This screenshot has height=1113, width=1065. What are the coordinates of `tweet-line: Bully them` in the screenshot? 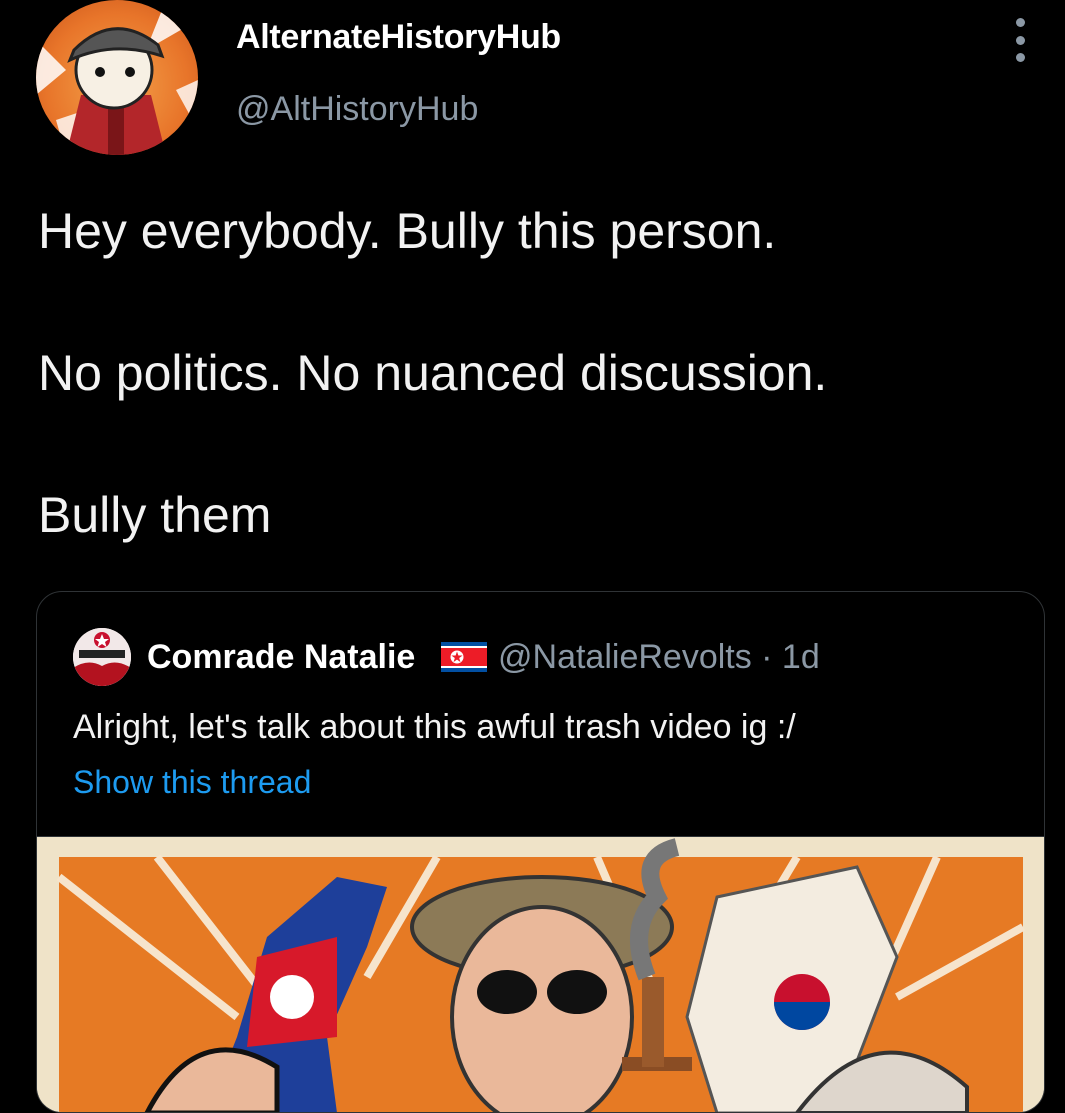 It's located at (155, 515).